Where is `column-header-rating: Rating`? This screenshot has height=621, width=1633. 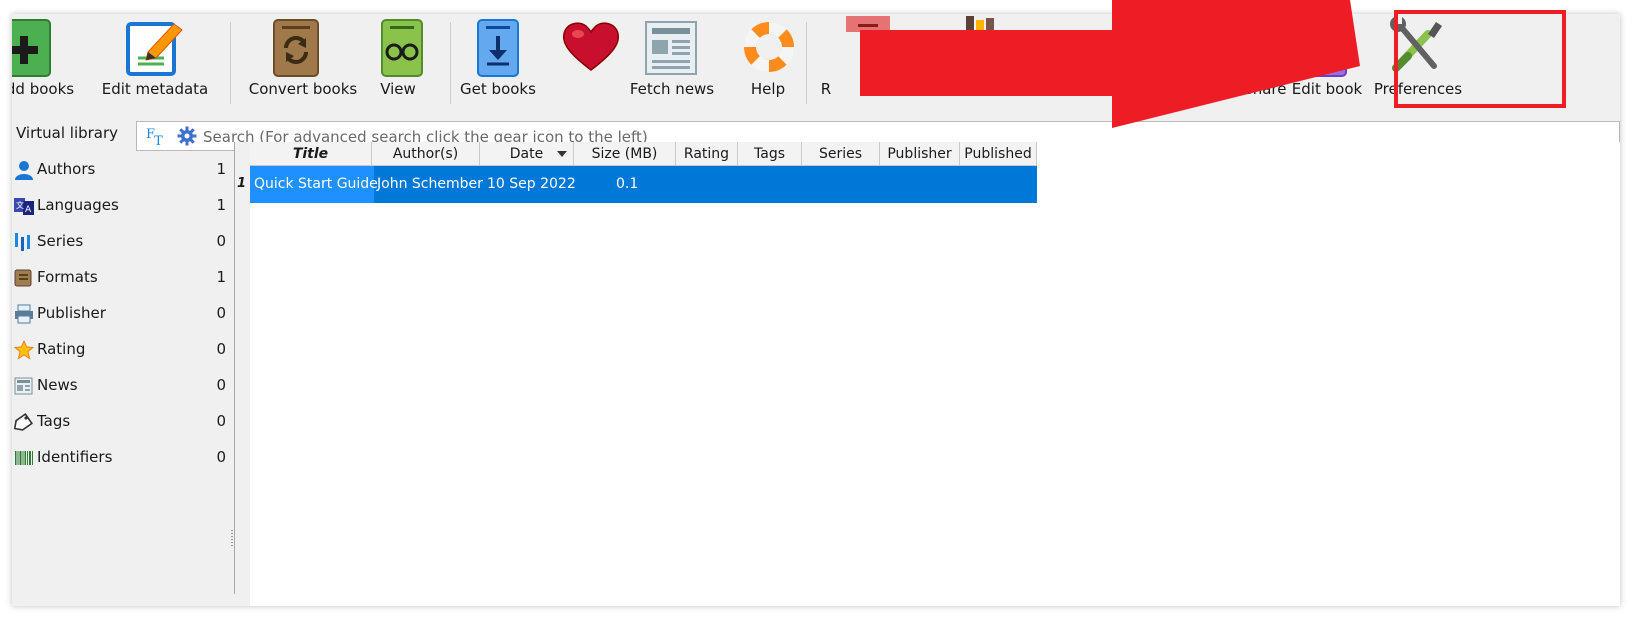
column-header-rating: Rating is located at coordinates (707, 154).